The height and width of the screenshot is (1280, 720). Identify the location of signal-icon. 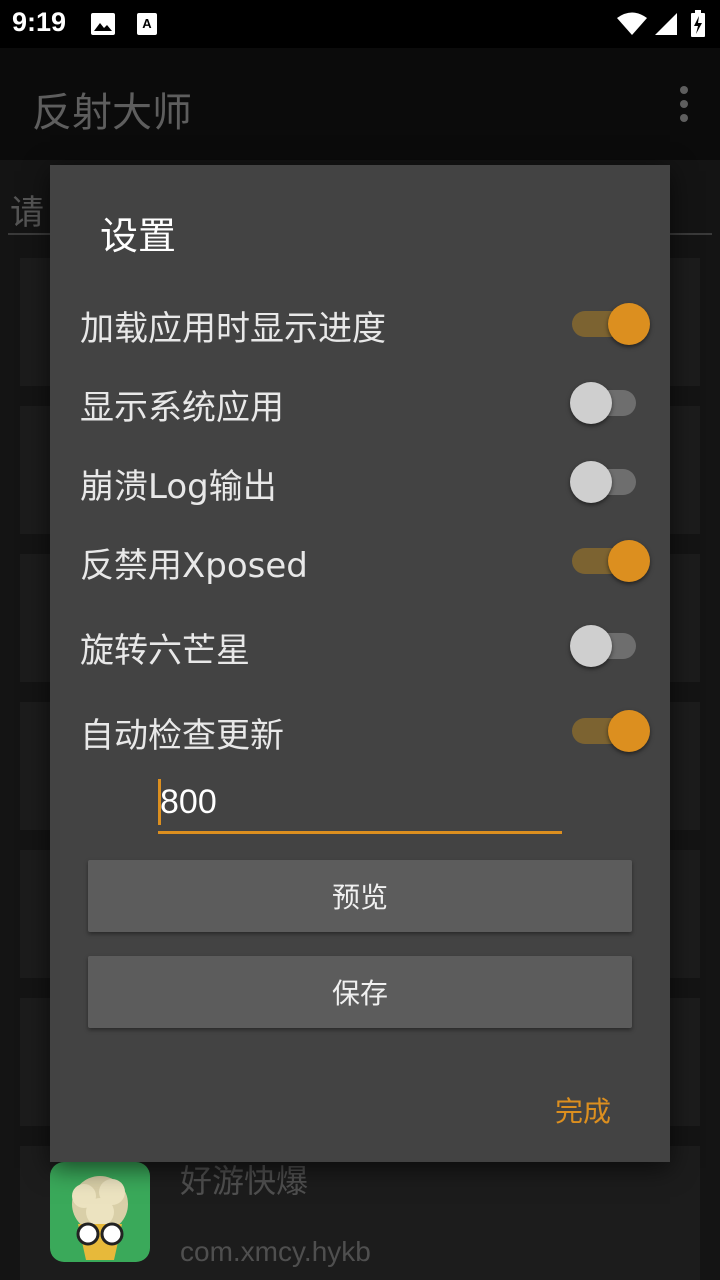
(666, 24).